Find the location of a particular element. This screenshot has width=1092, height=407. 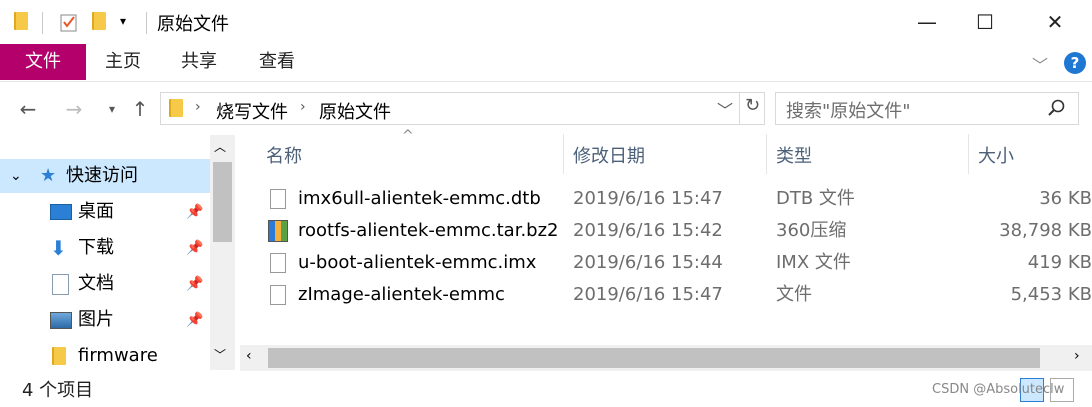

file-size: 38,798 KB is located at coordinates (1045, 230).